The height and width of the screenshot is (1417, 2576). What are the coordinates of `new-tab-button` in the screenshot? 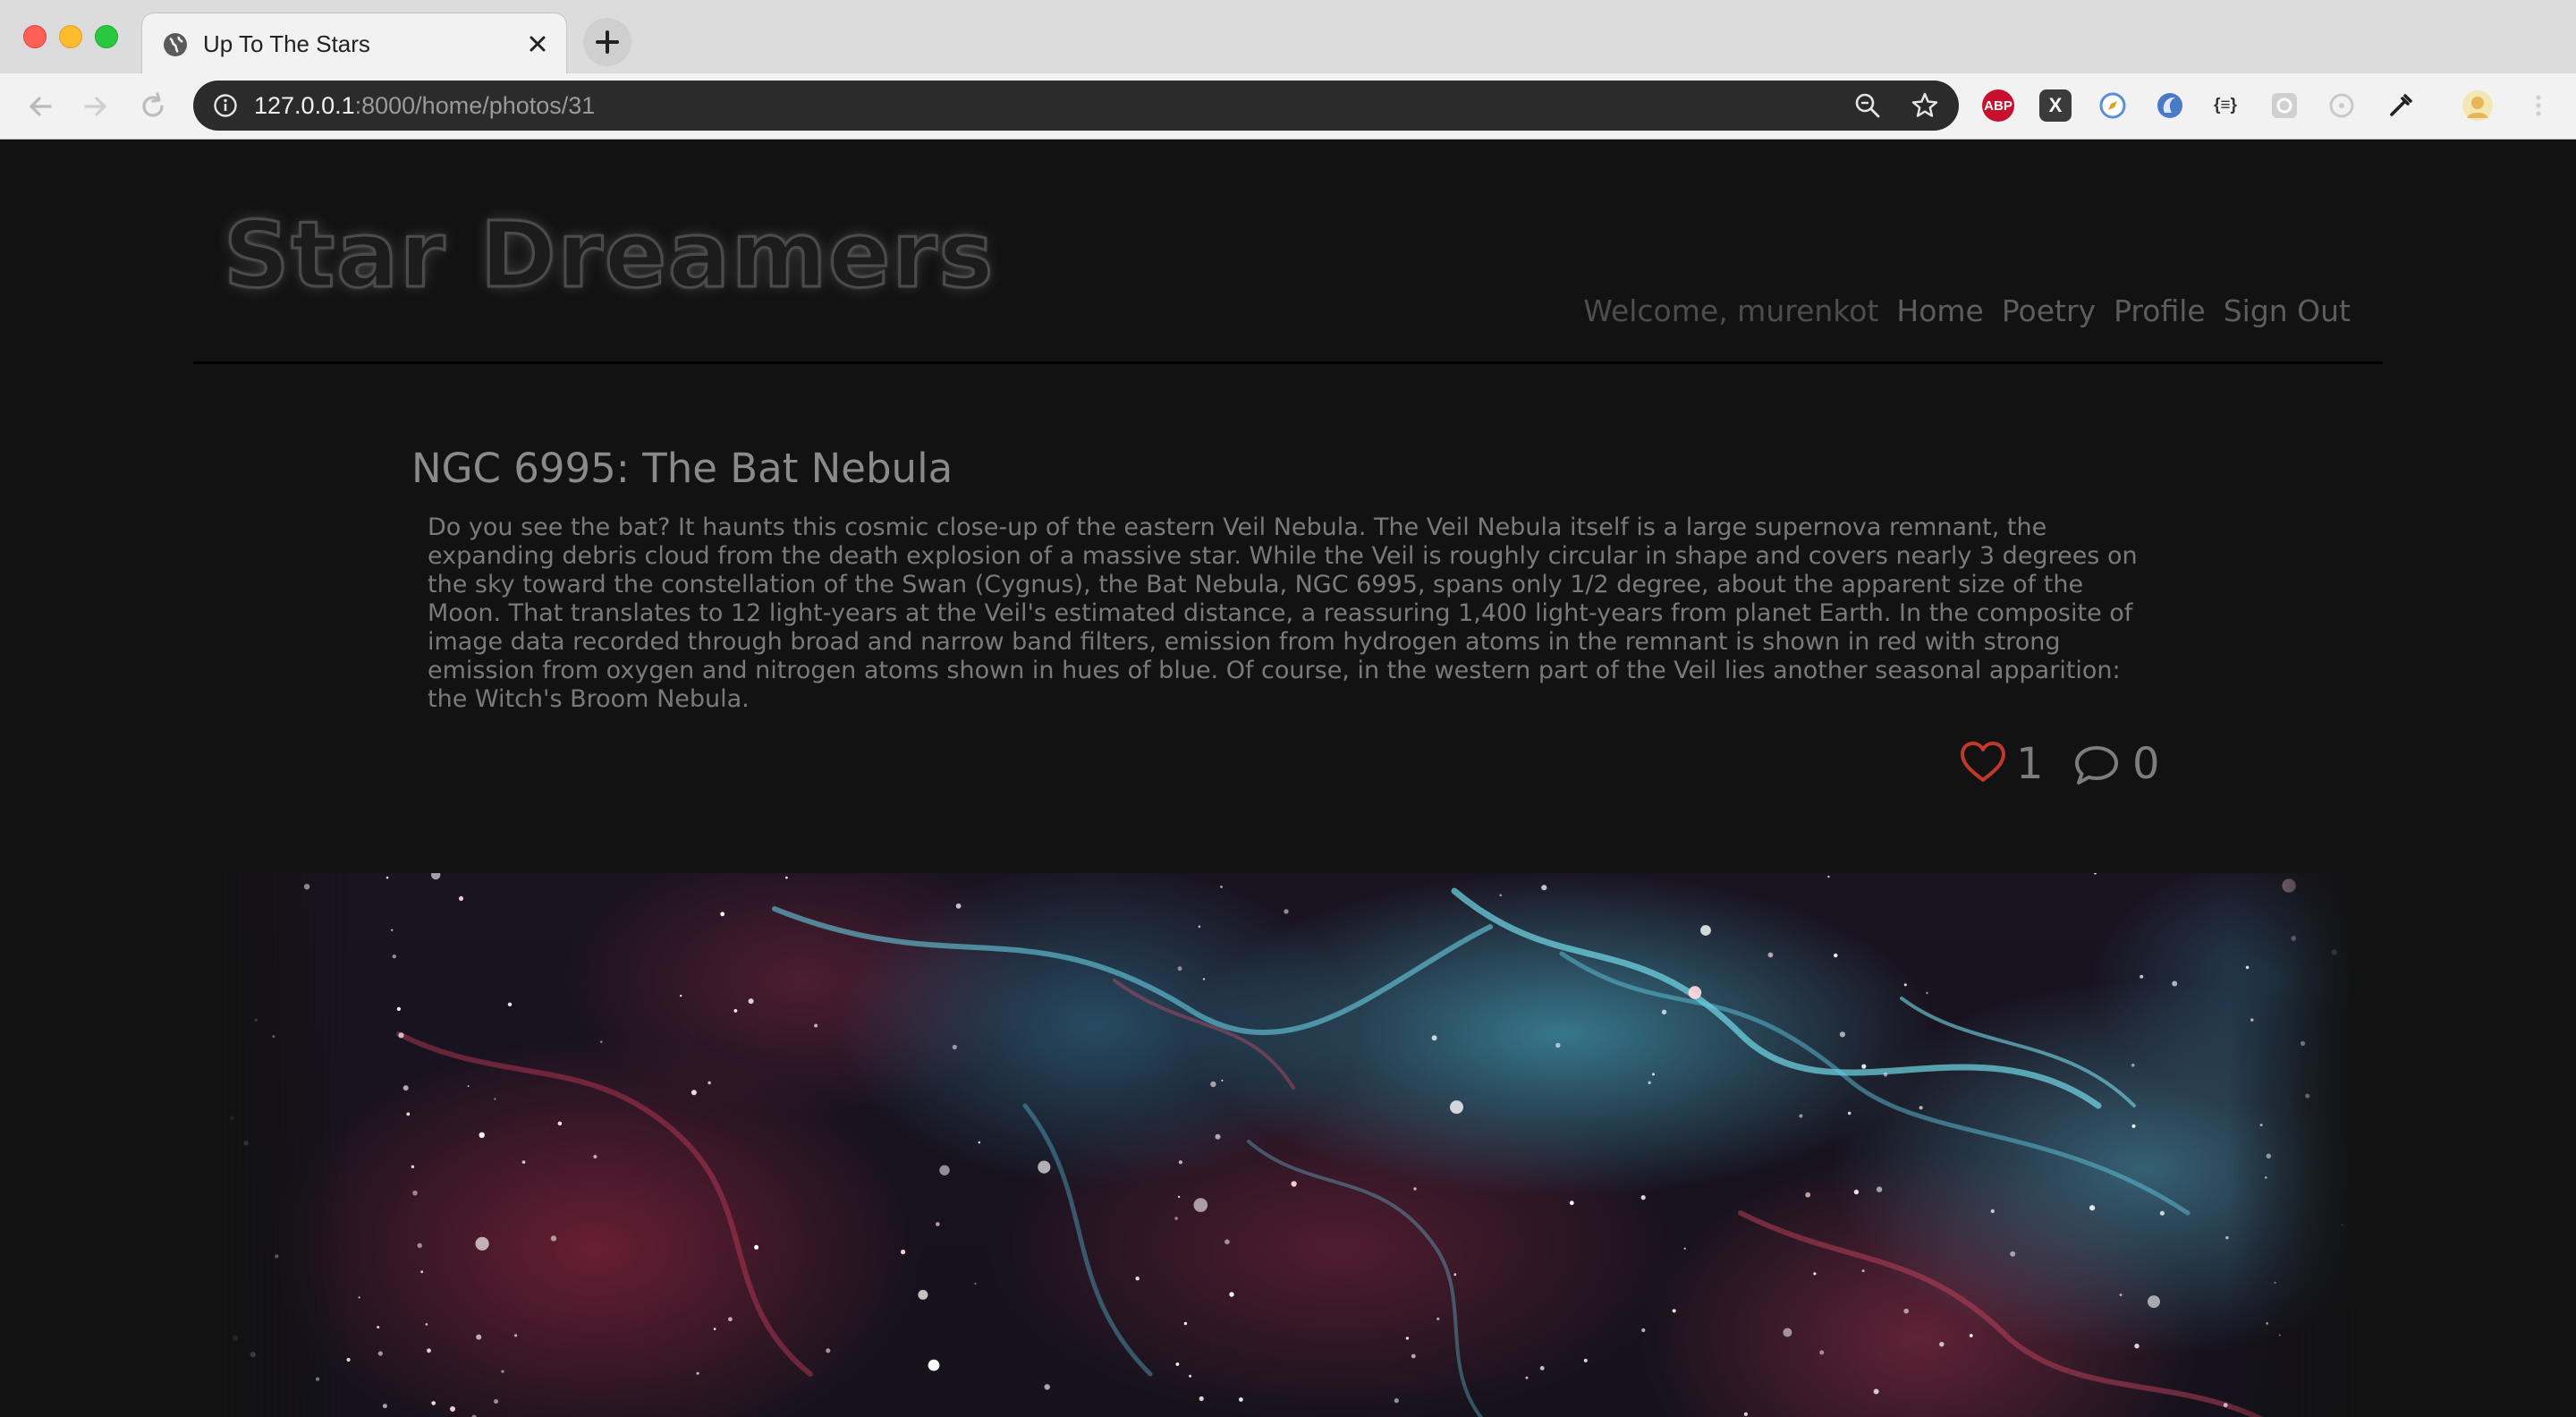 It's located at (607, 42).